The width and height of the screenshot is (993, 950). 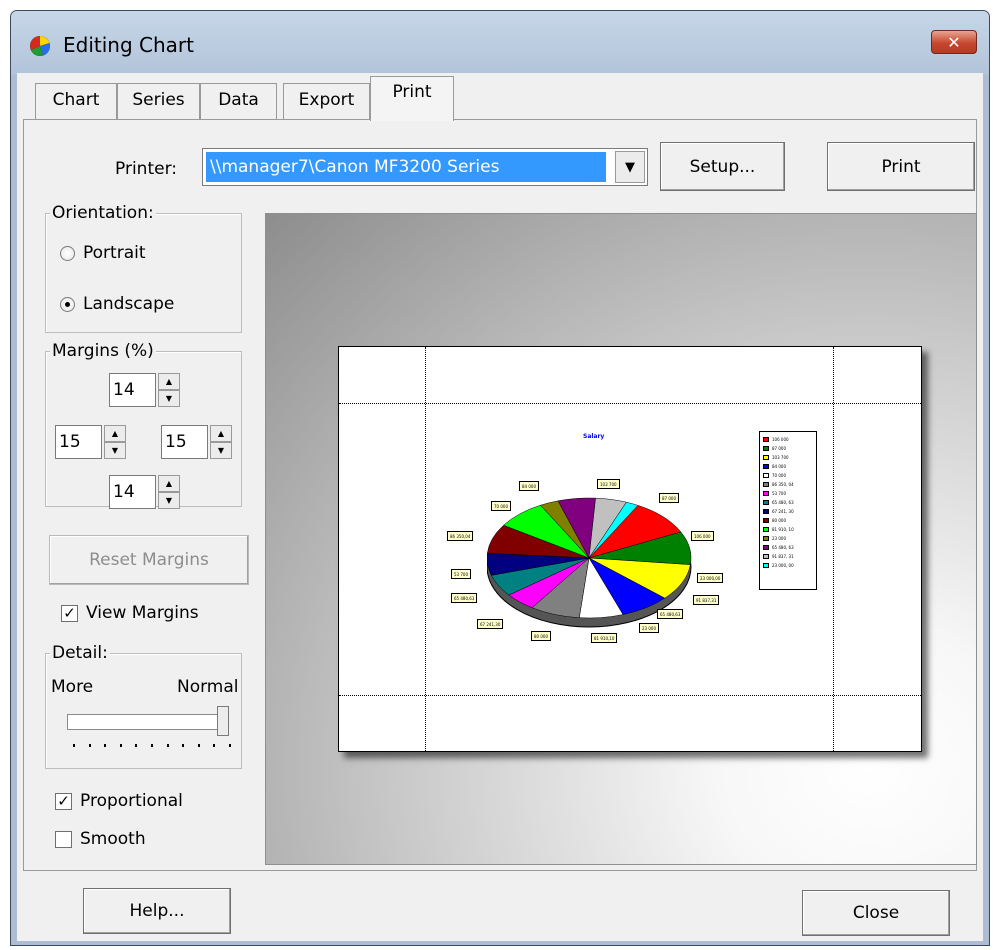 What do you see at coordinates (461, 574) in the screenshot?
I see `pie-value-label: 53 700` at bounding box center [461, 574].